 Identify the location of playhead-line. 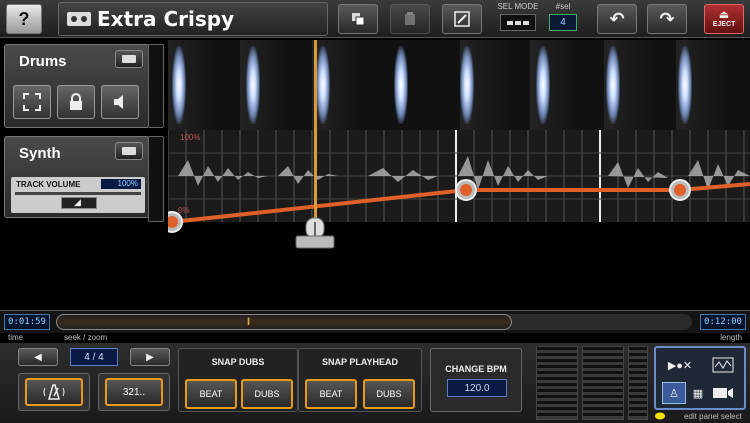
(315, 140).